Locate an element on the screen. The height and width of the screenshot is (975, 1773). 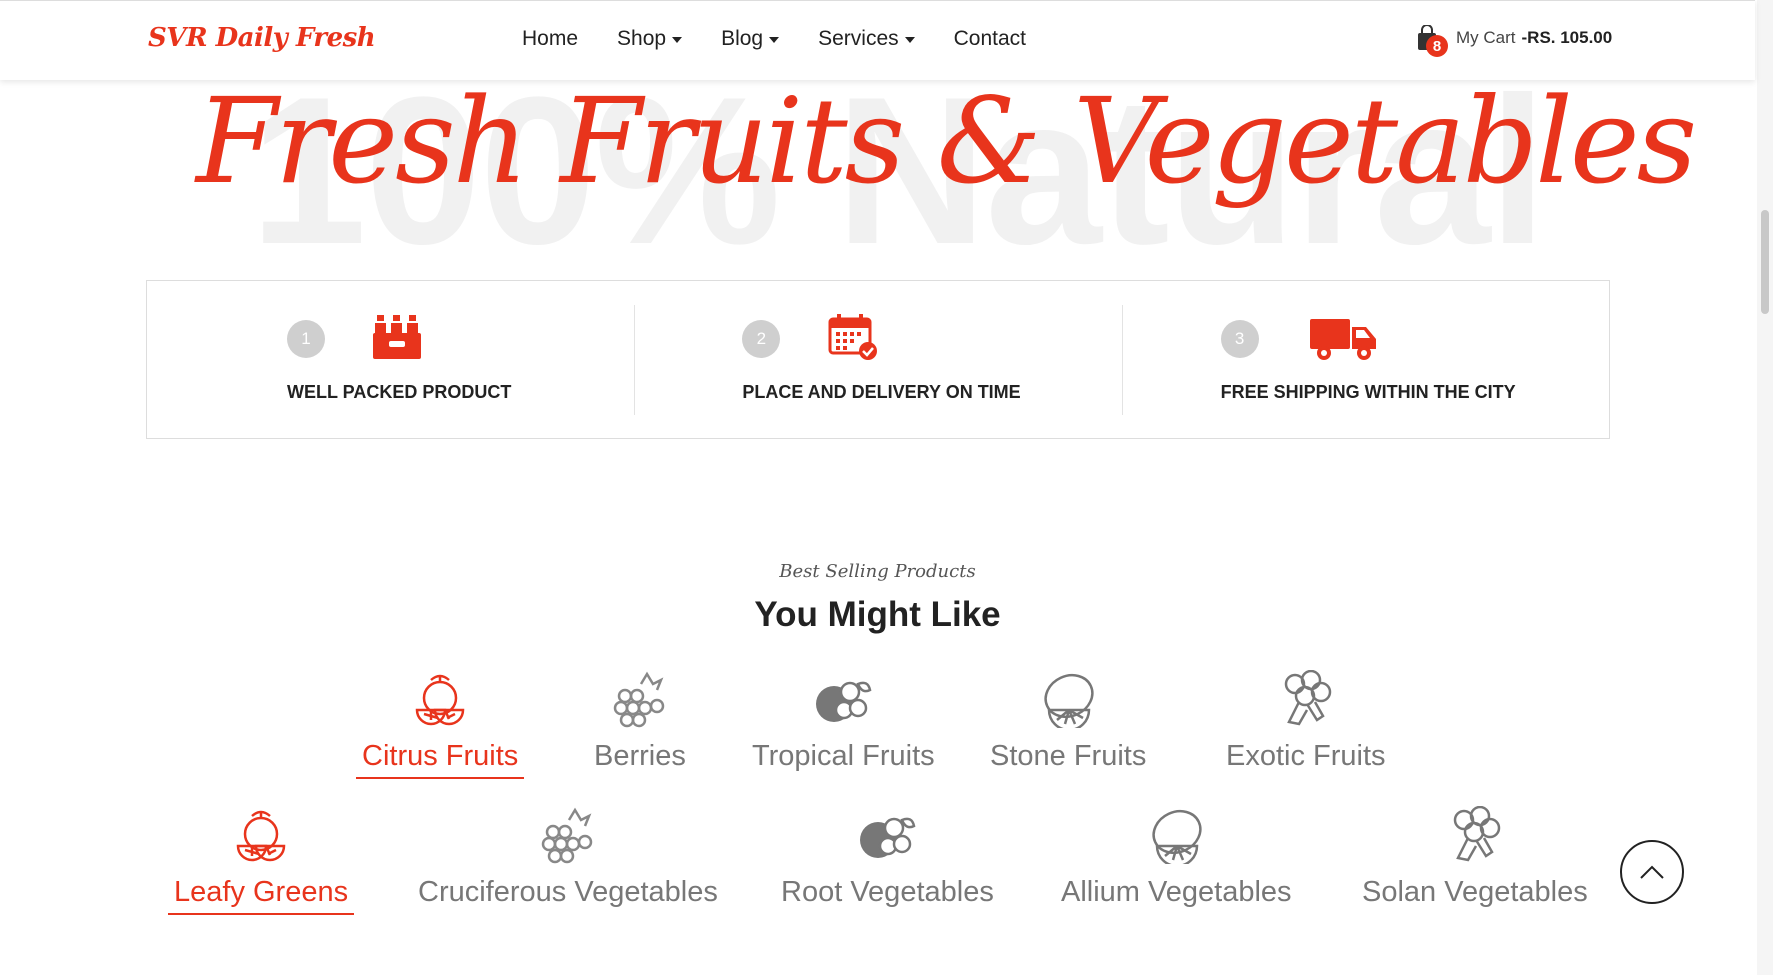
category-tab-solan-vegetables: Solan Vegetables is located at coordinates (1475, 859).